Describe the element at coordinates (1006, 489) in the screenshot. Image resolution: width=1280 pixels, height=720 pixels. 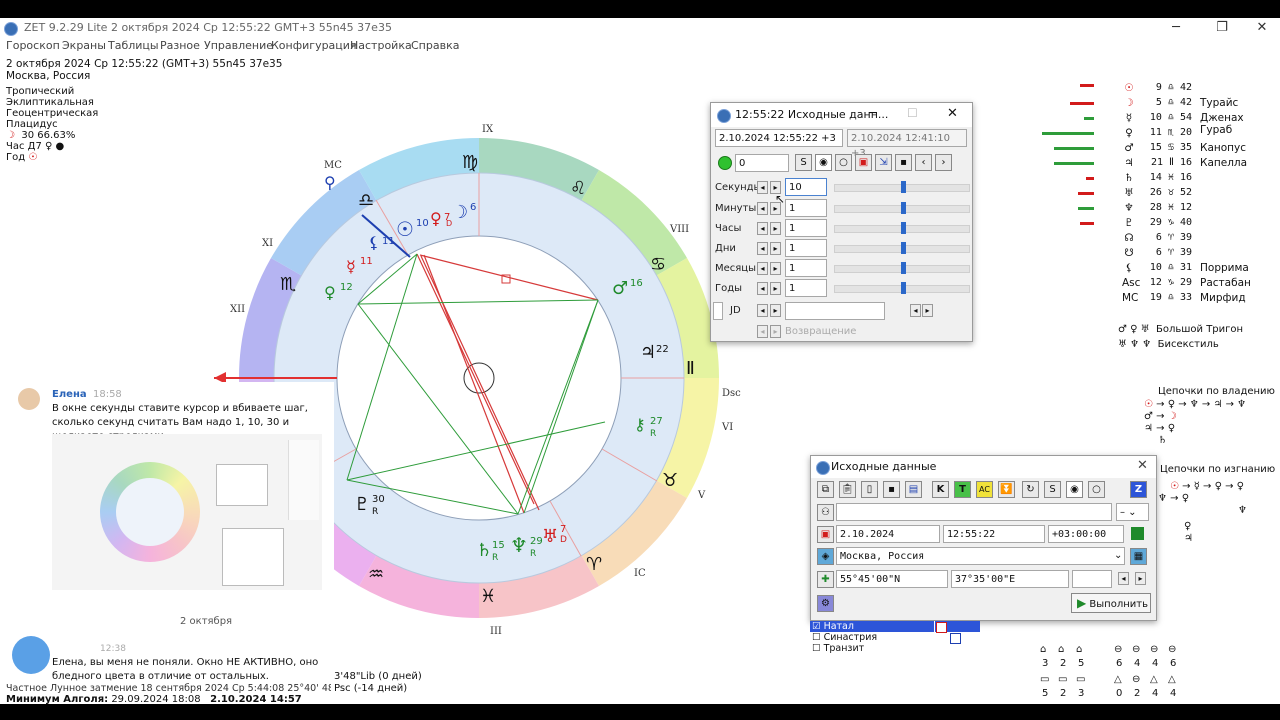
I see `filter-icon: ⏬` at that location.